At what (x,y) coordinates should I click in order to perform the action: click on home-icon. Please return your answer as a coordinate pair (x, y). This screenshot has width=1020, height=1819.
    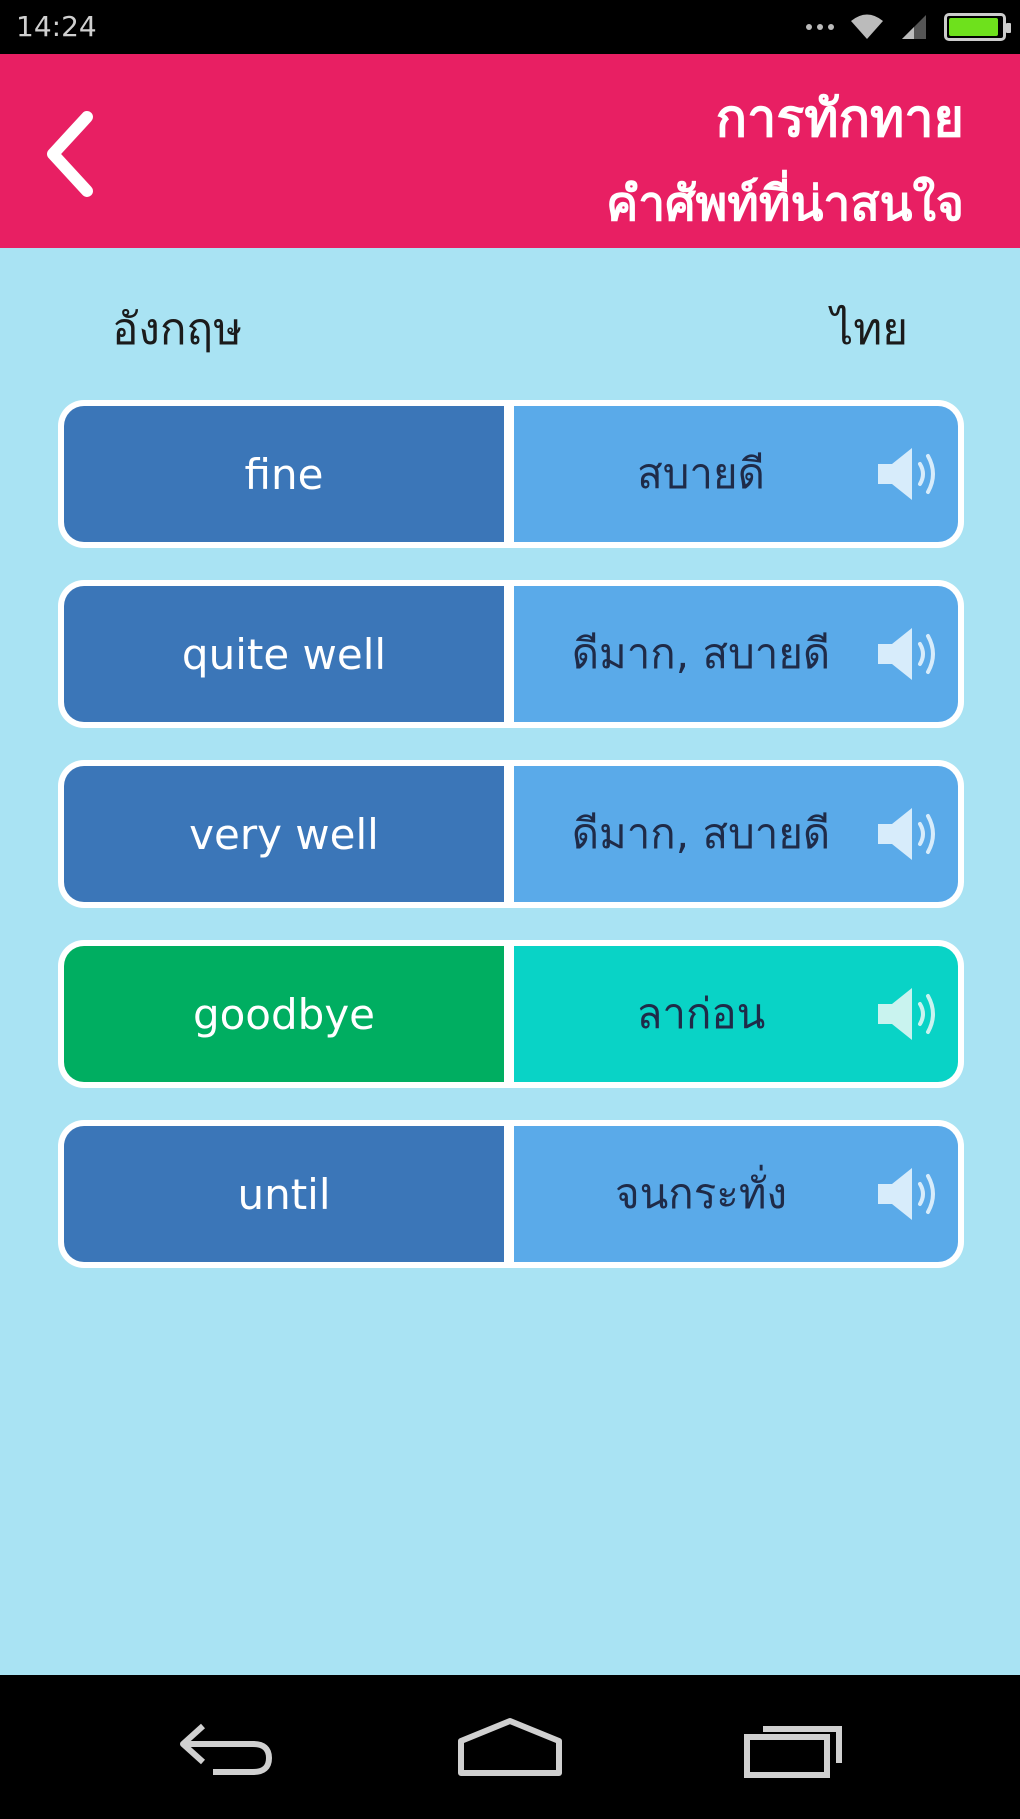
    Looking at the image, I should click on (510, 1747).